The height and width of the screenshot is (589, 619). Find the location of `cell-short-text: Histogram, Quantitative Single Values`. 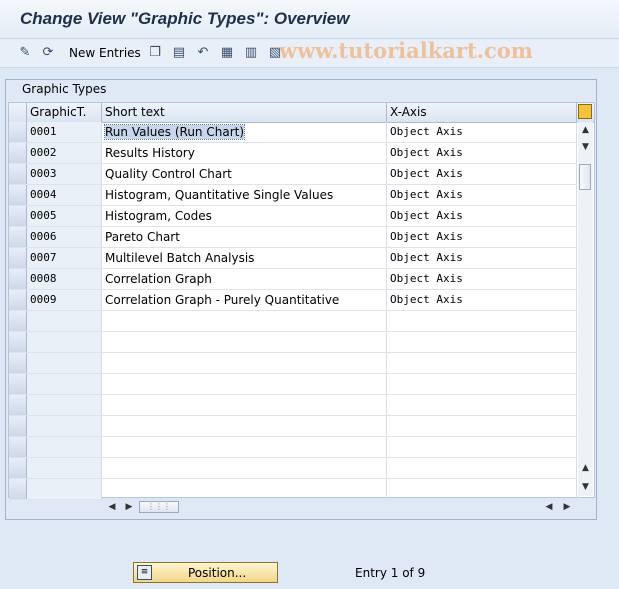

cell-short-text: Histogram, Quantitative Single Values is located at coordinates (244, 195).